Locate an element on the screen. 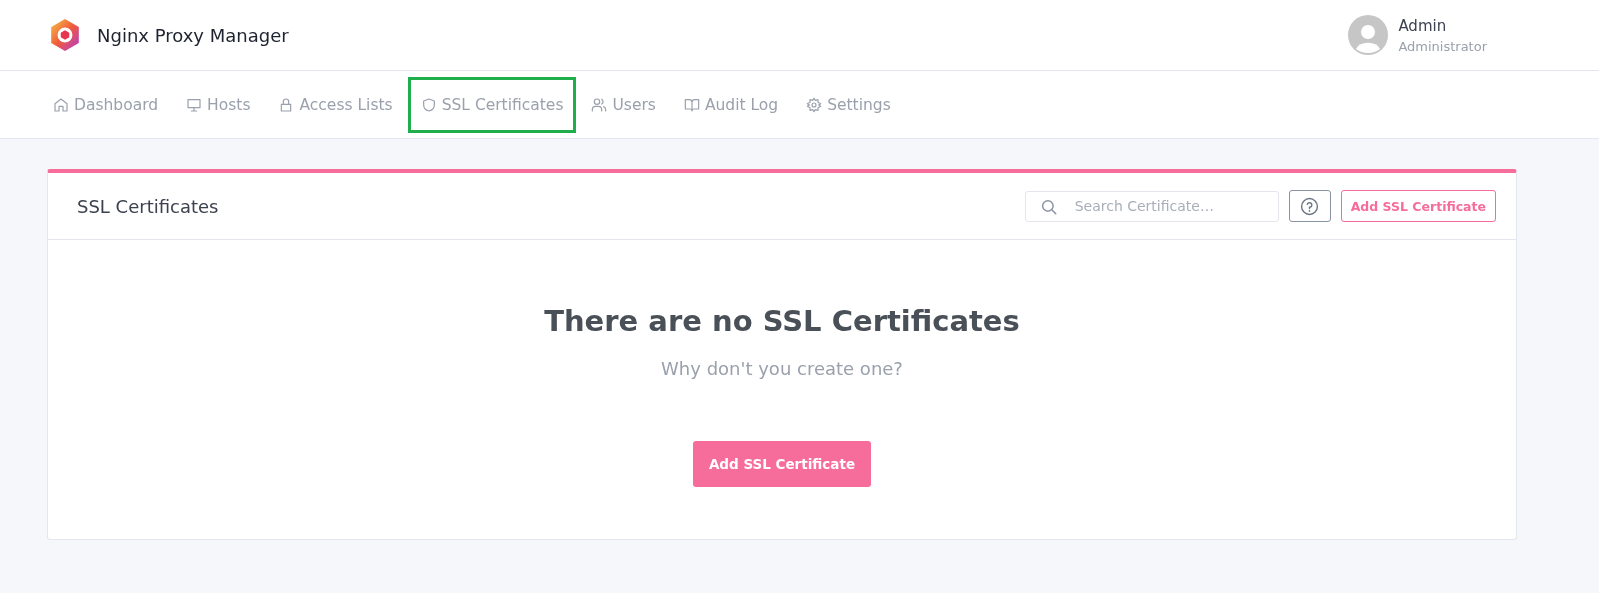 This screenshot has height=593, width=1599. avatar-icon is located at coordinates (1368, 35).